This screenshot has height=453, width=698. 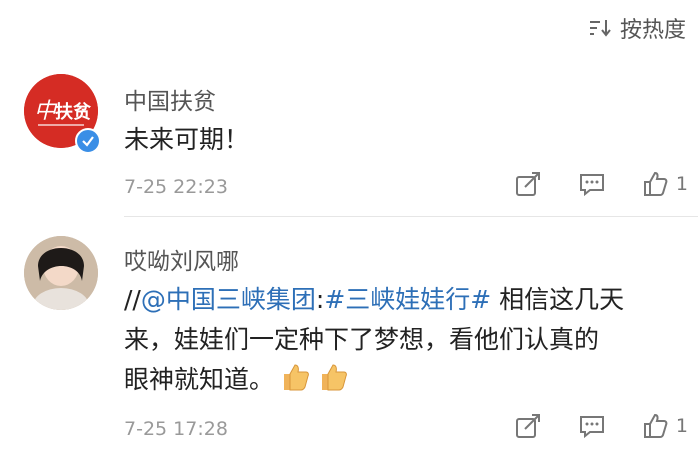 I want to click on verified-badge-icon, so click(x=88, y=141).